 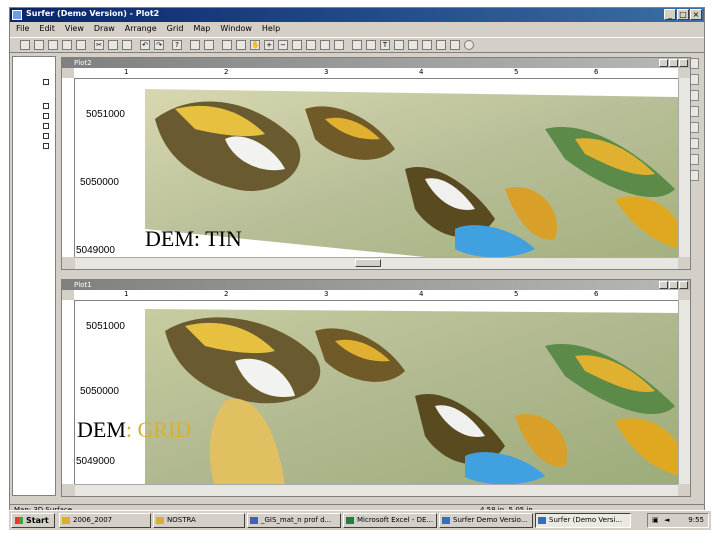 What do you see at coordinates (113, 45) in the screenshot?
I see `copy-icon` at bounding box center [113, 45].